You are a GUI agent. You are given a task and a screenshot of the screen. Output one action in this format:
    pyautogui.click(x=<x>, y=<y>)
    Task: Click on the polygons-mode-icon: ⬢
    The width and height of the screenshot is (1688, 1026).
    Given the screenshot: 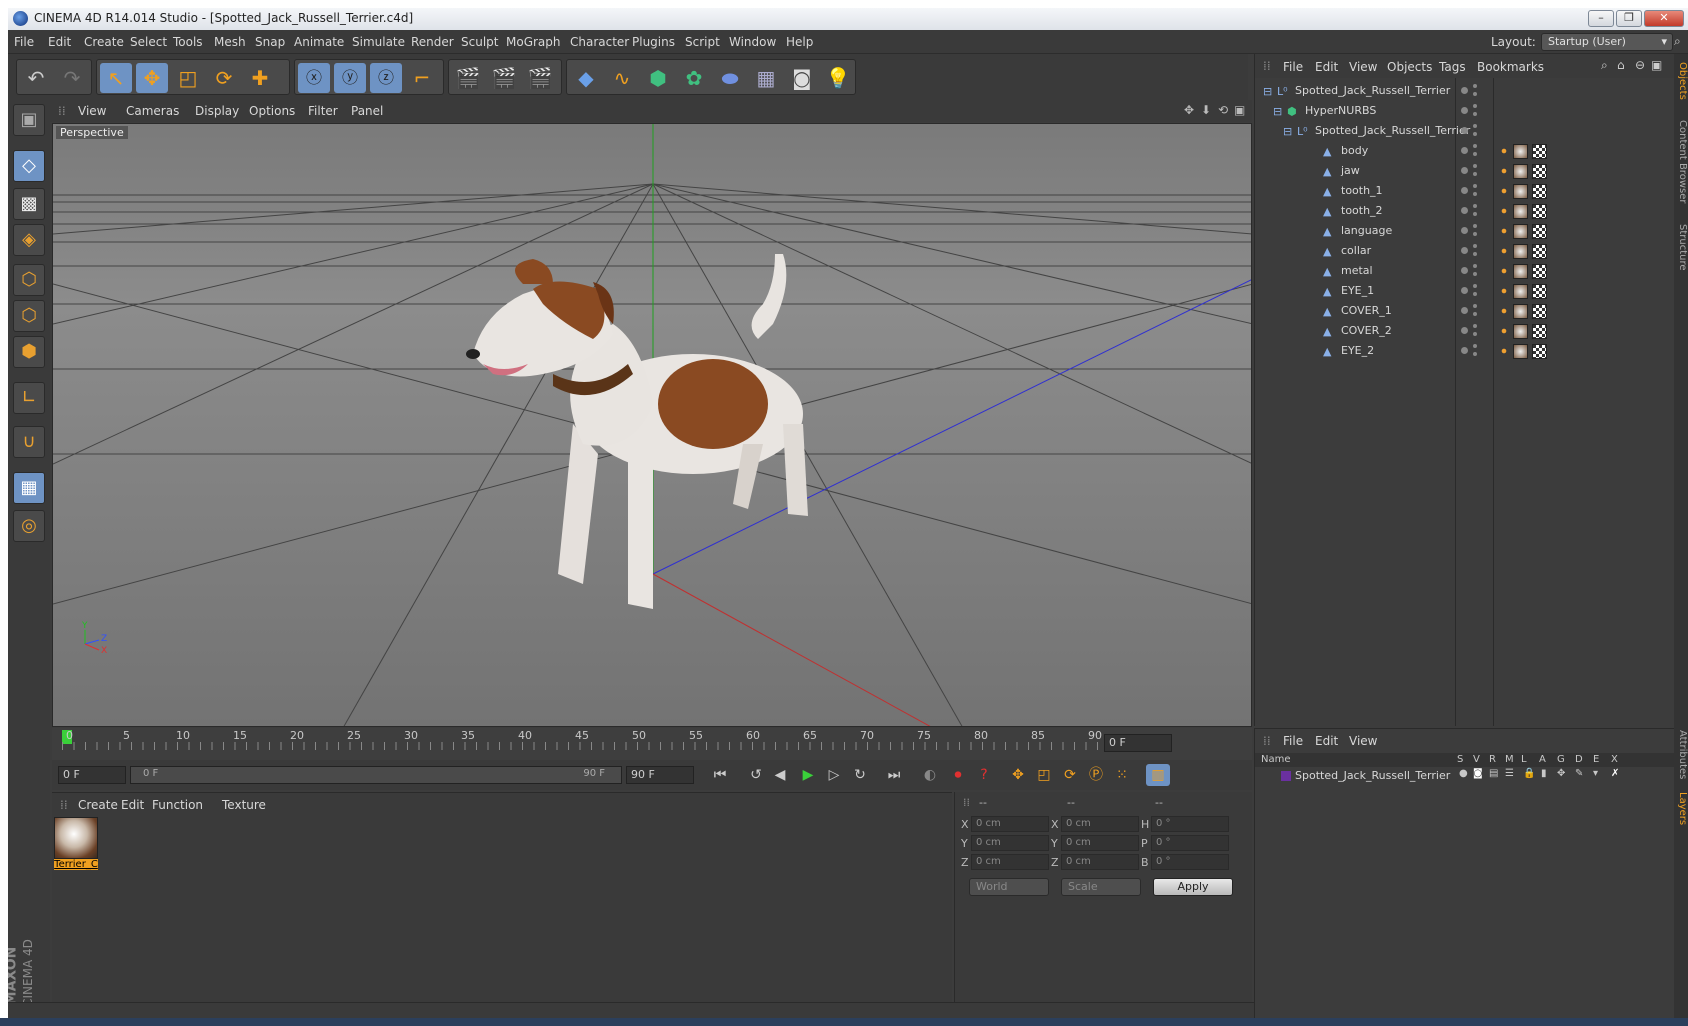 What is the action you would take?
    pyautogui.click(x=29, y=352)
    